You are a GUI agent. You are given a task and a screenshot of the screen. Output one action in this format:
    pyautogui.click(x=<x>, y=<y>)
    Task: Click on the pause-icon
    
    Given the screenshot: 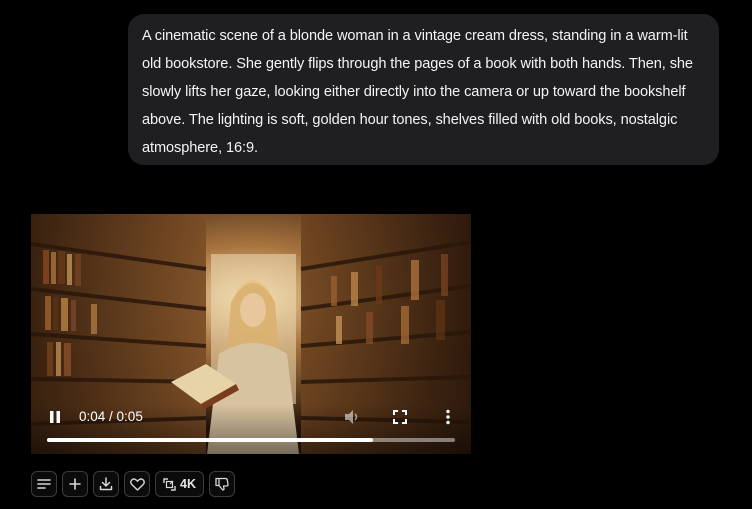 What is the action you would take?
    pyautogui.click(x=55, y=417)
    